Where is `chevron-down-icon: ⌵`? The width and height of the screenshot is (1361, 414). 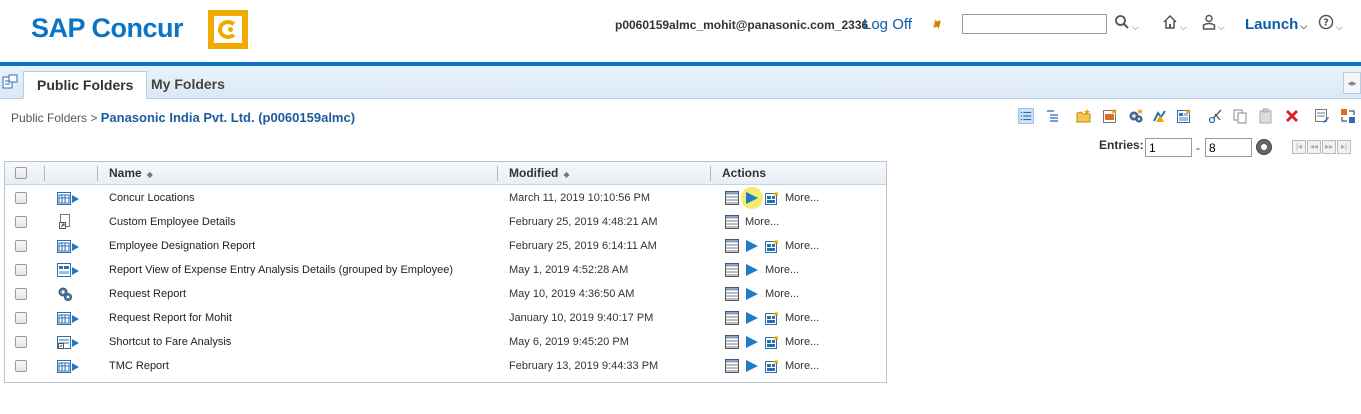 chevron-down-icon: ⌵ is located at coordinates (1183, 27).